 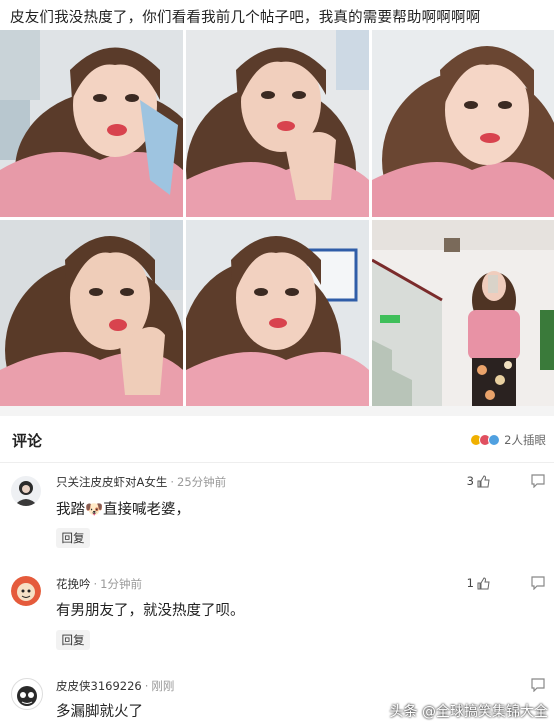 I want to click on comment-username: 只关注皮皮虾对A女生, so click(x=111, y=482).